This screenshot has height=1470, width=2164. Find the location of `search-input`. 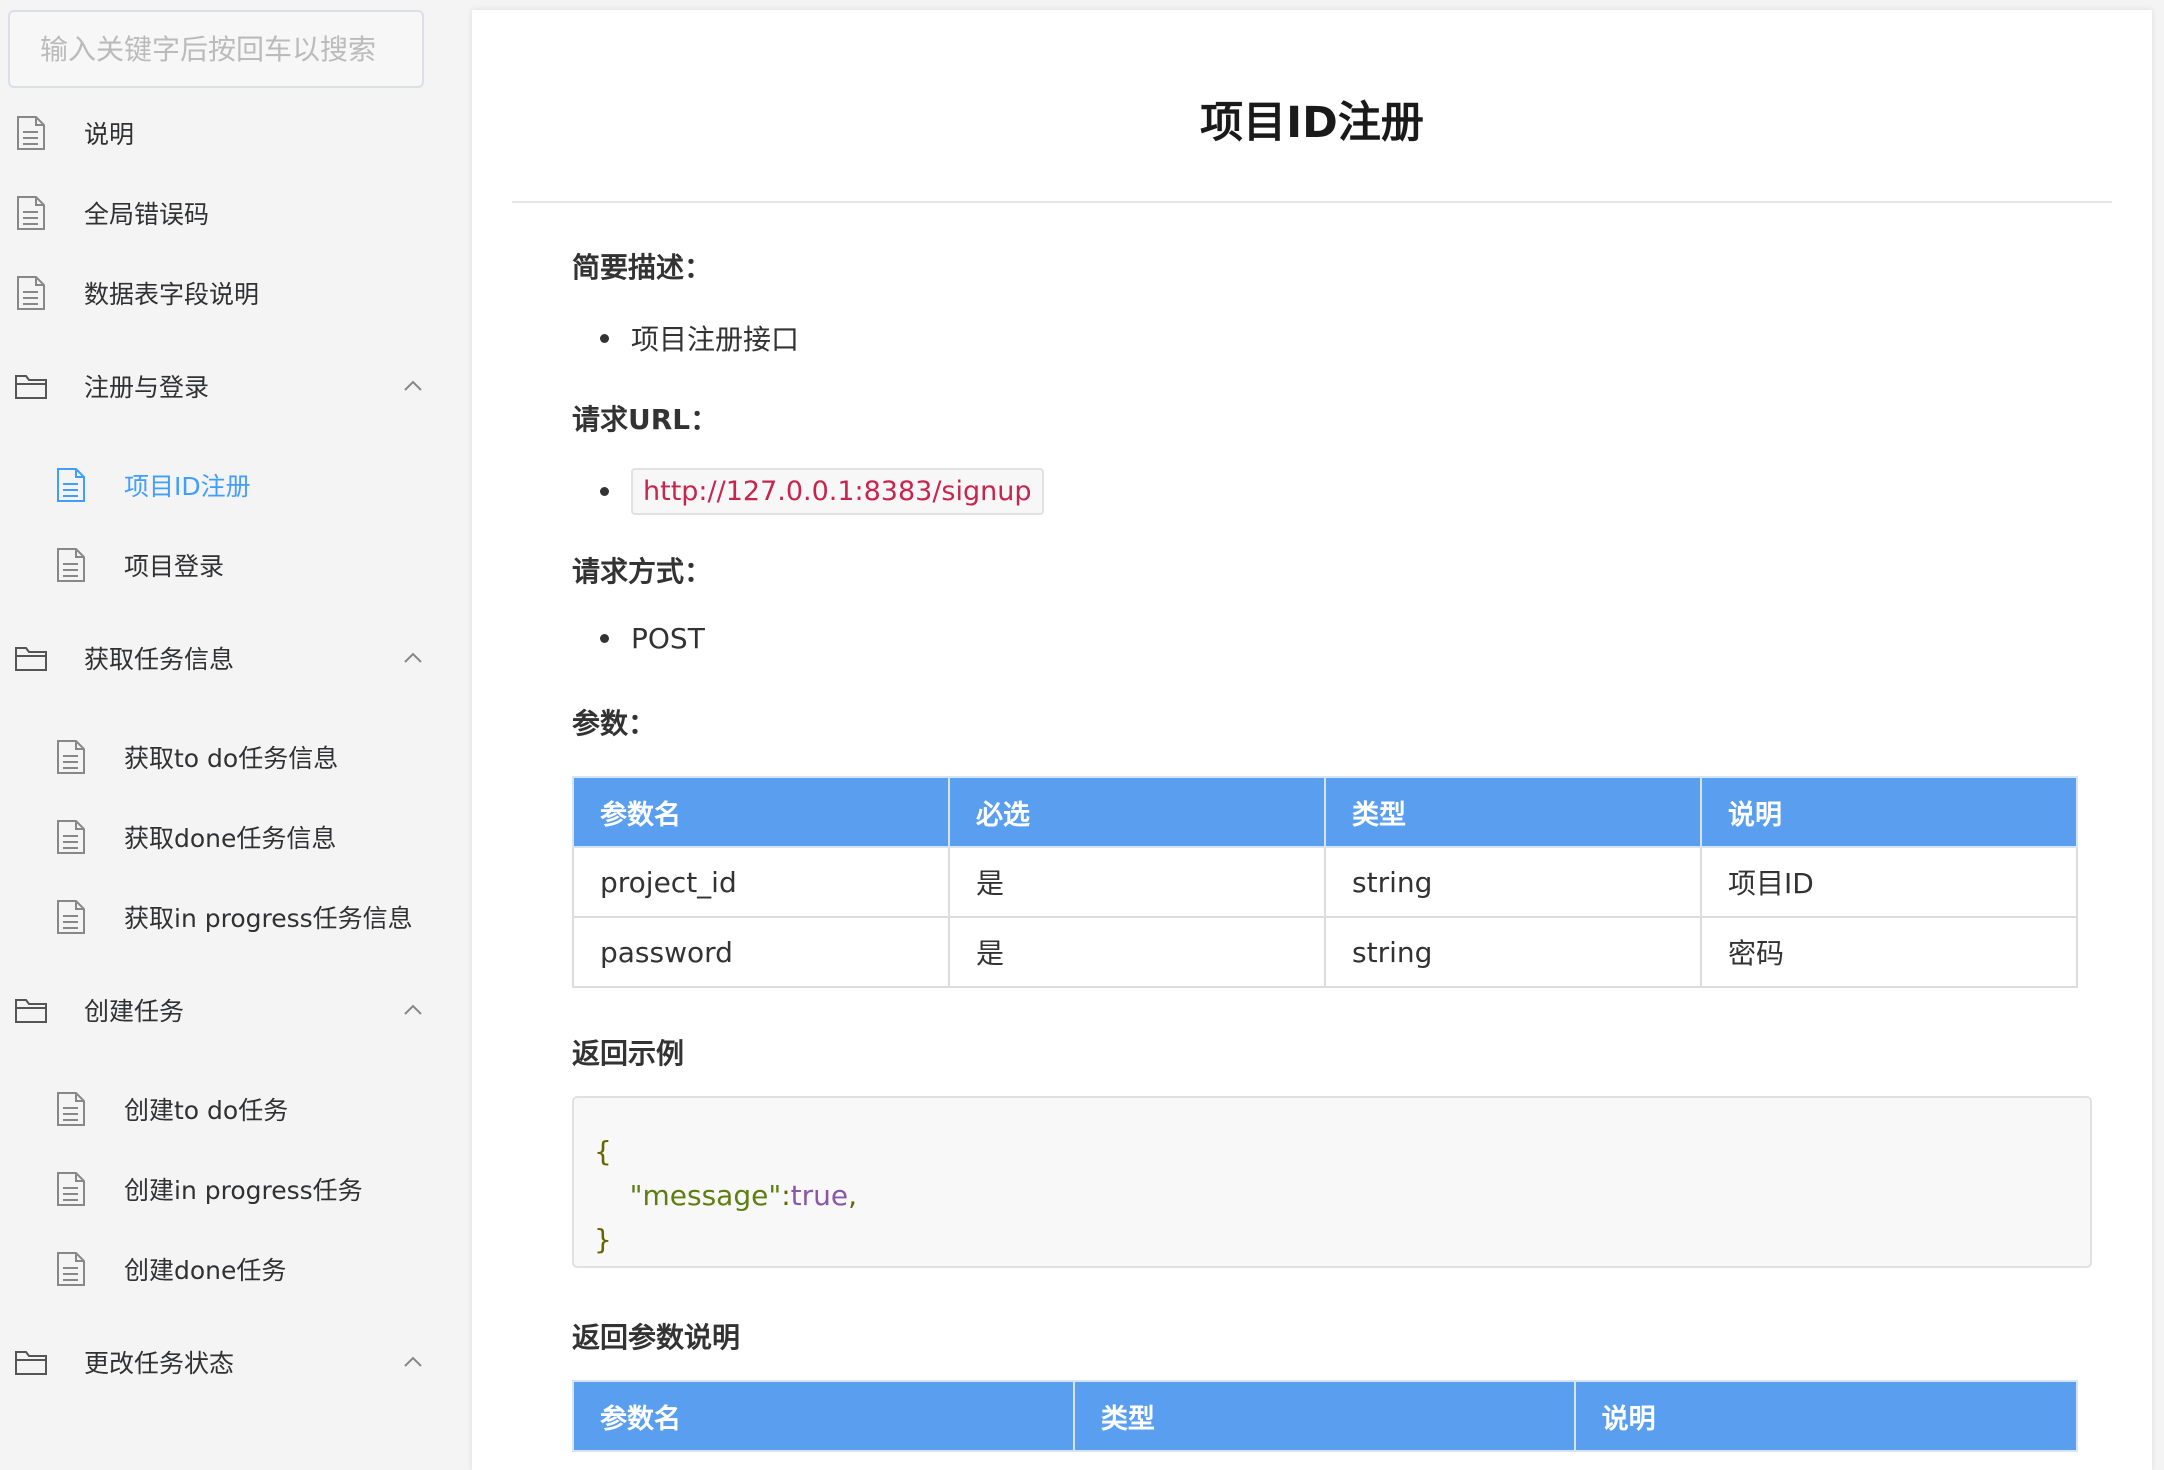

search-input is located at coordinates (216, 49).